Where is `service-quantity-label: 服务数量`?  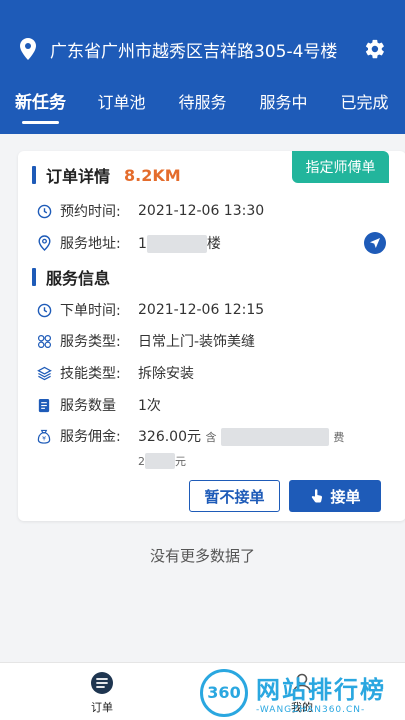
service-quantity-label: 服务数量 is located at coordinates (88, 406).